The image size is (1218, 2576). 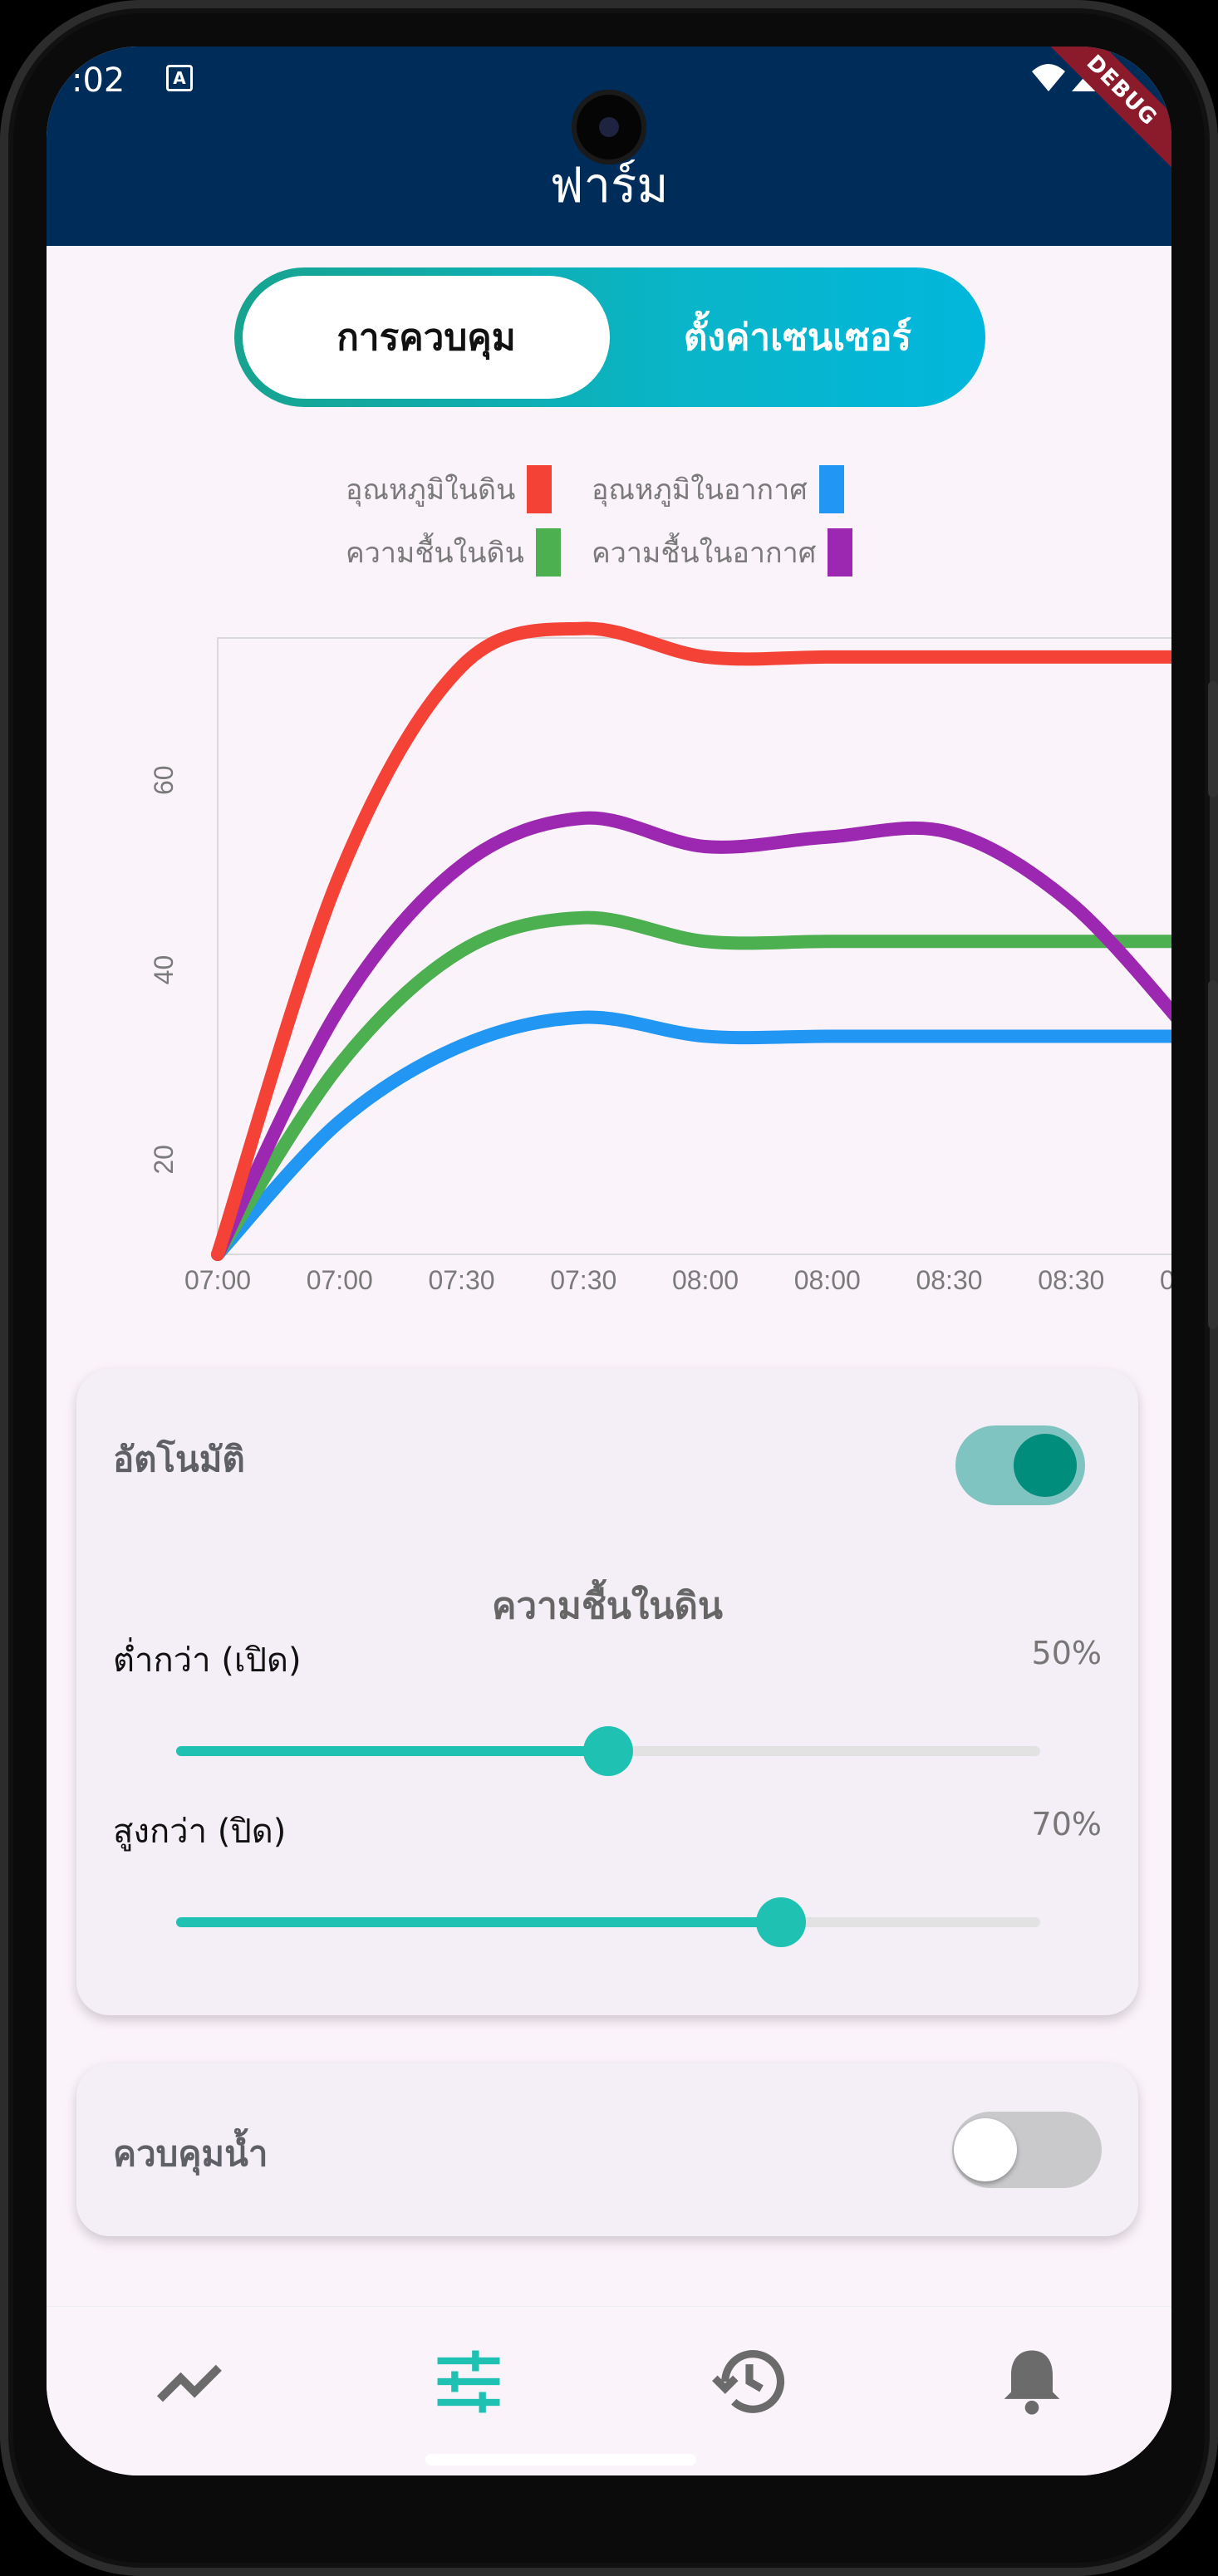 What do you see at coordinates (426, 337) in the screenshot?
I see `tab-control: การควบคุม` at bounding box center [426, 337].